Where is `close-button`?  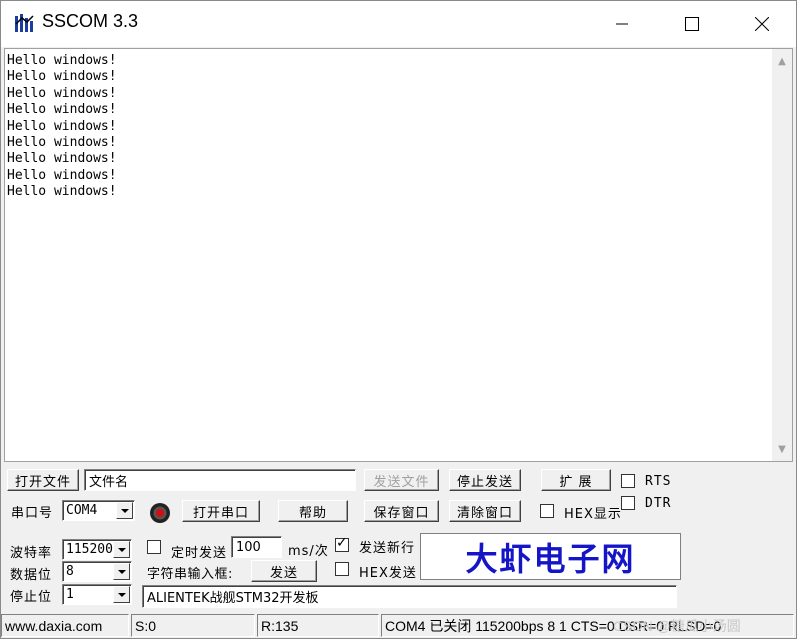
close-button is located at coordinates (762, 24).